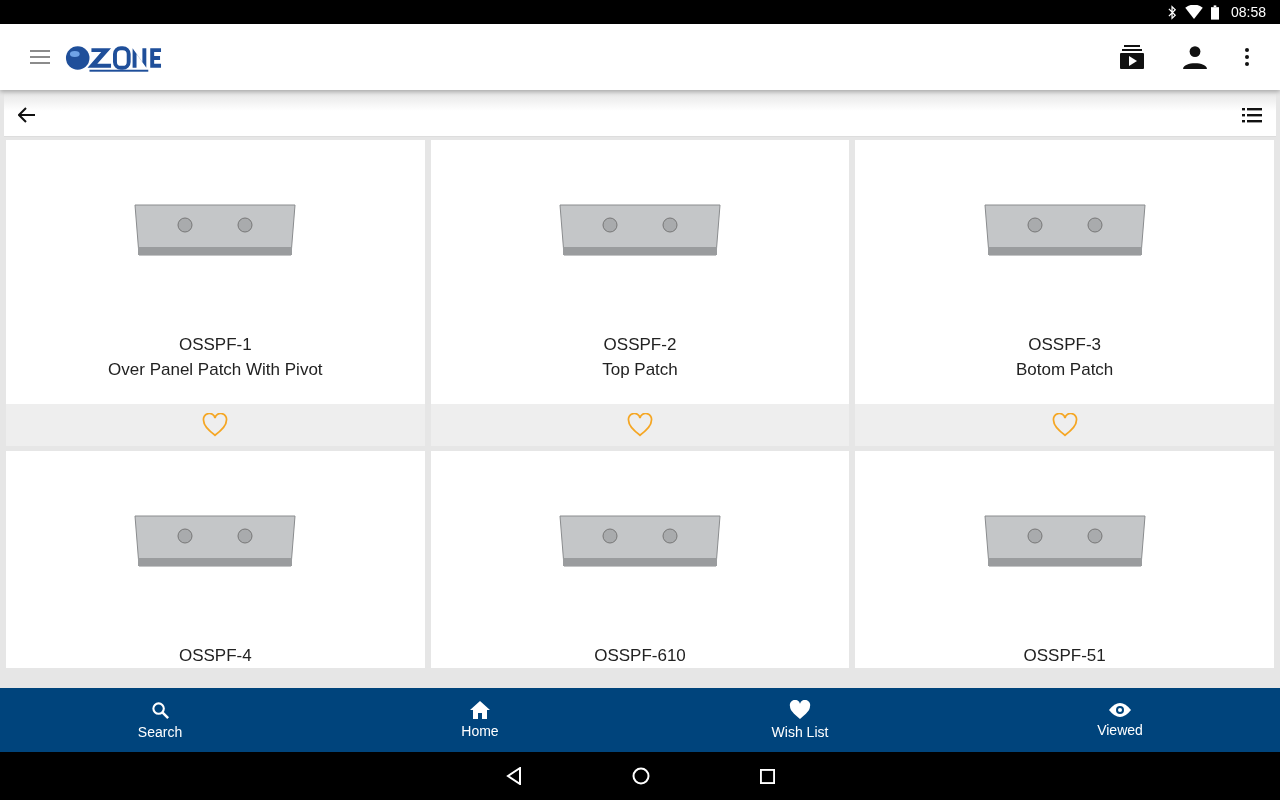  Describe the element at coordinates (640, 656) in the screenshot. I see `product-code: OSSPF-610` at that location.